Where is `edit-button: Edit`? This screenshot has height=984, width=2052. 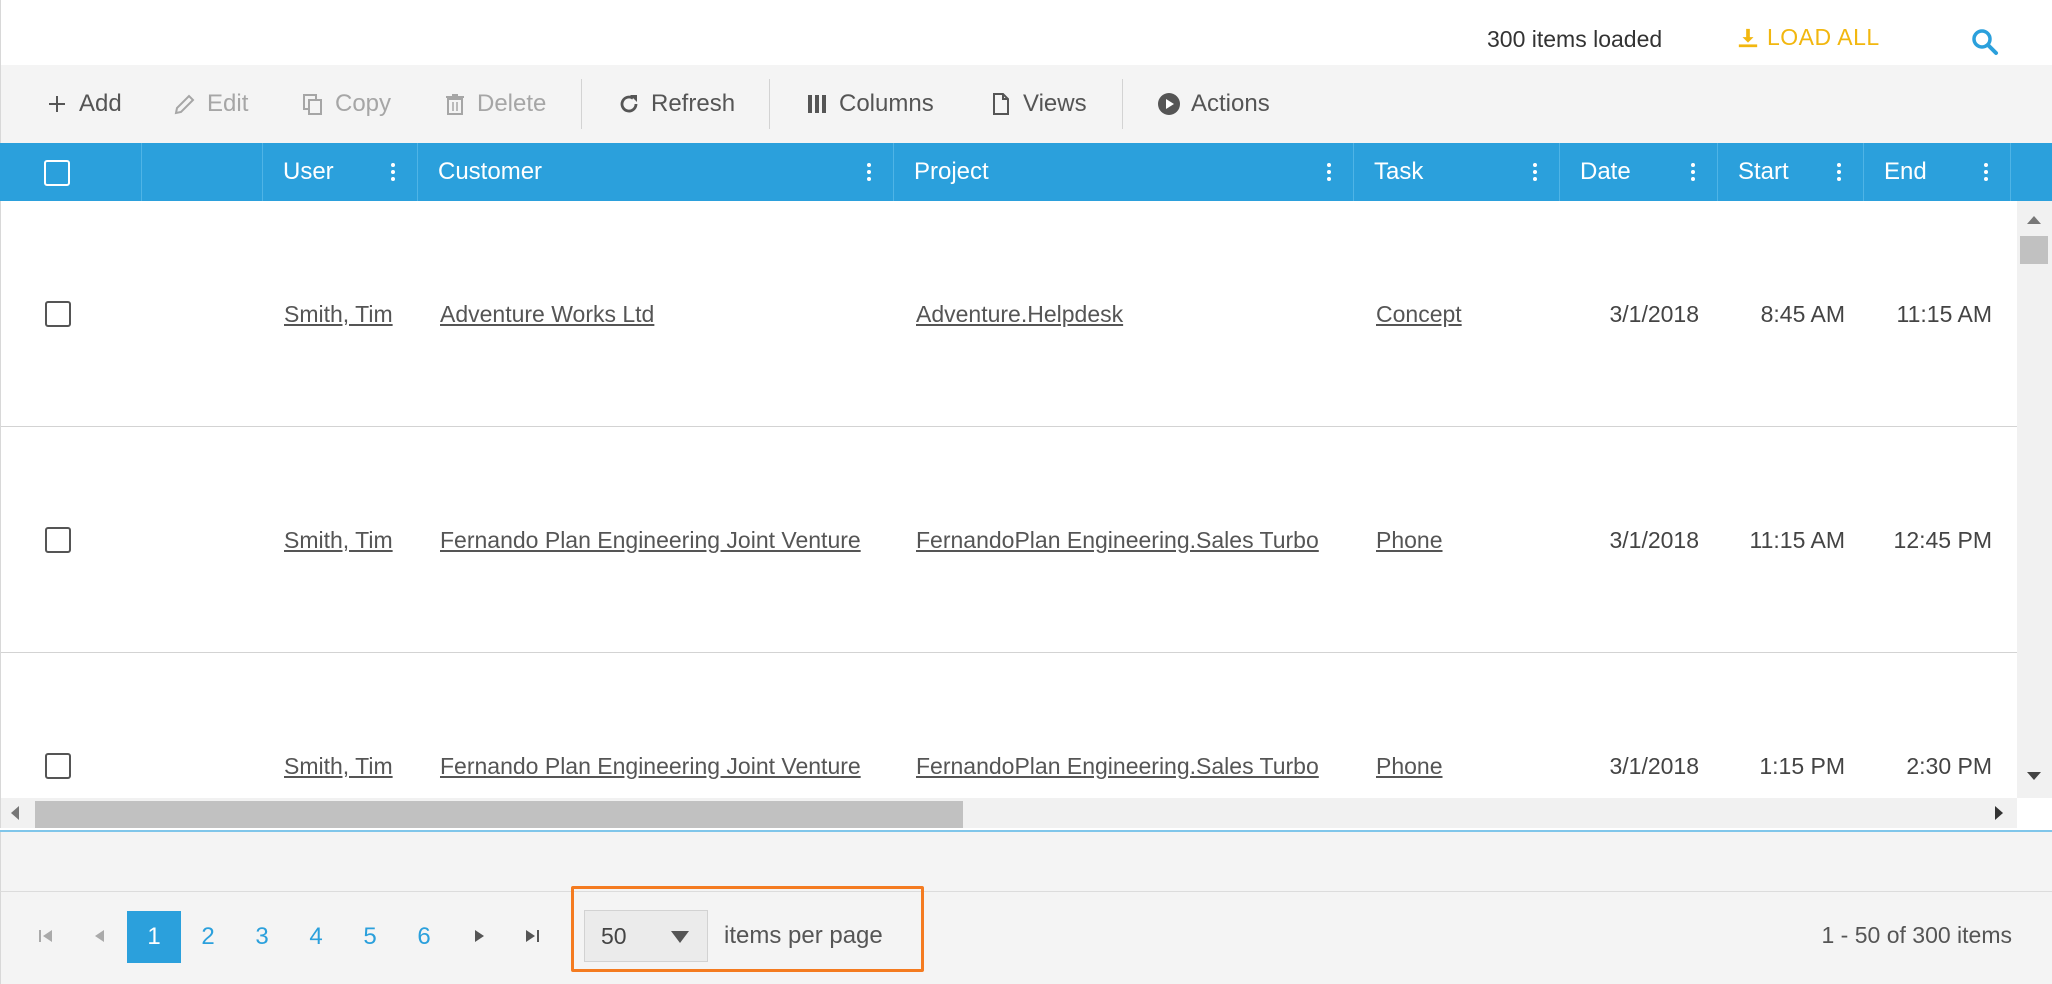 edit-button: Edit is located at coordinates (210, 104).